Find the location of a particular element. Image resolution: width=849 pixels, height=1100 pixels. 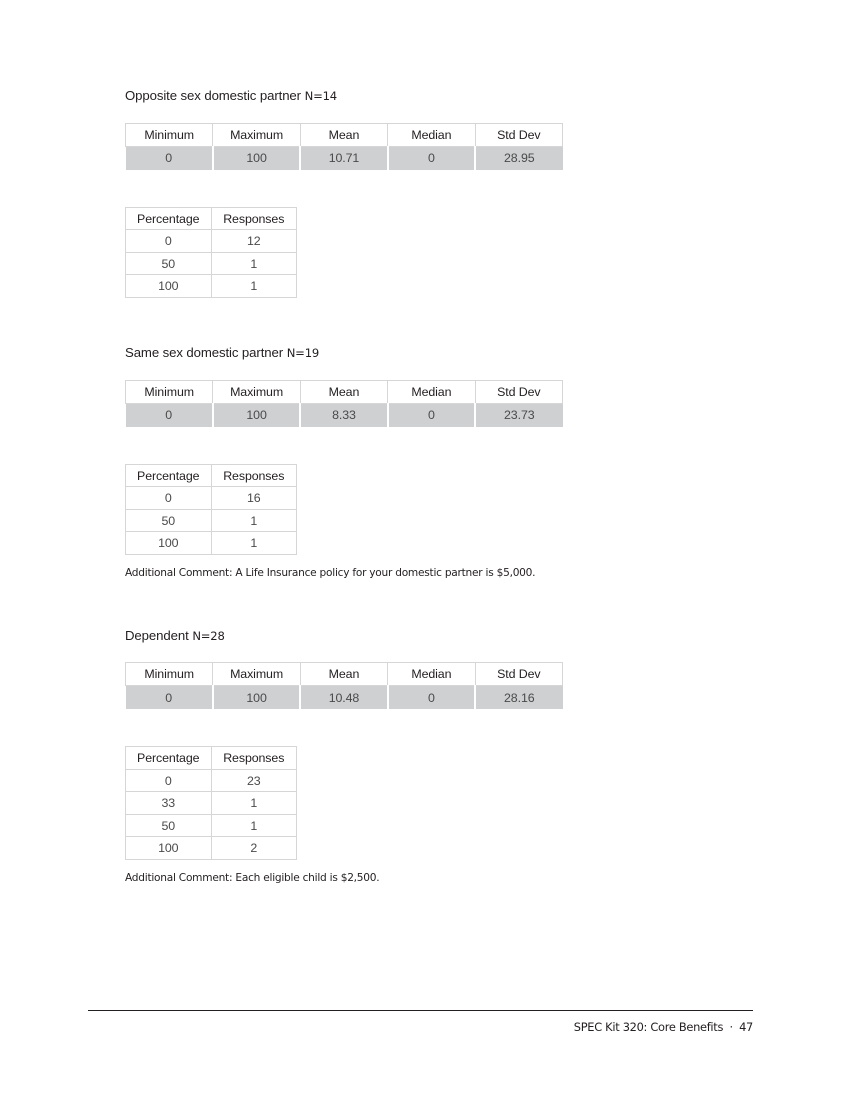

stats-value-cell: 8.33 is located at coordinates (343, 415).